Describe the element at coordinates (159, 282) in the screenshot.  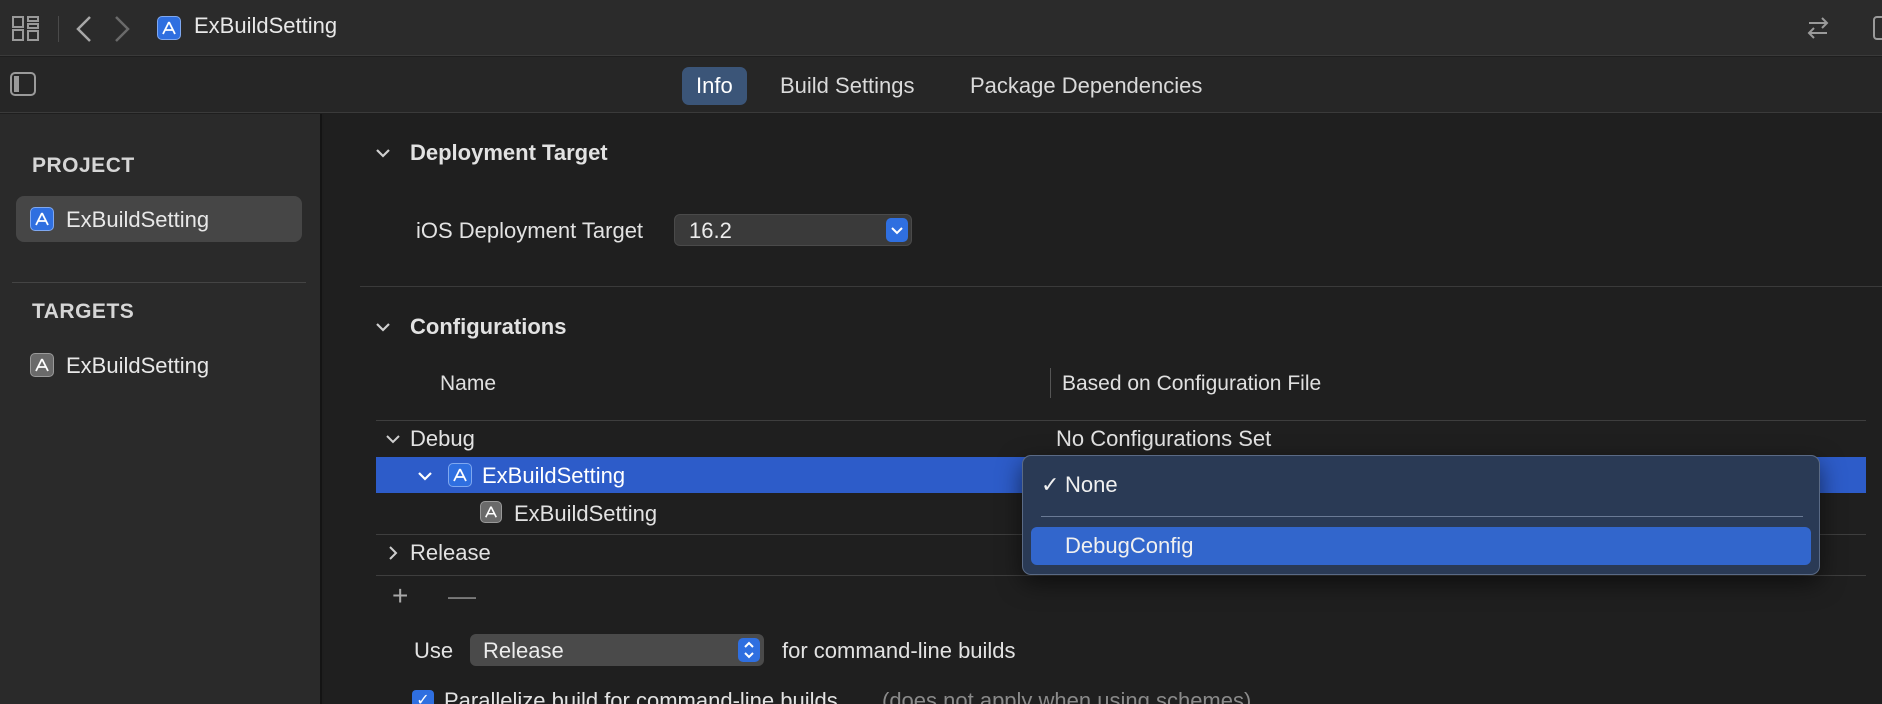
I see `sidebar-divider` at that location.